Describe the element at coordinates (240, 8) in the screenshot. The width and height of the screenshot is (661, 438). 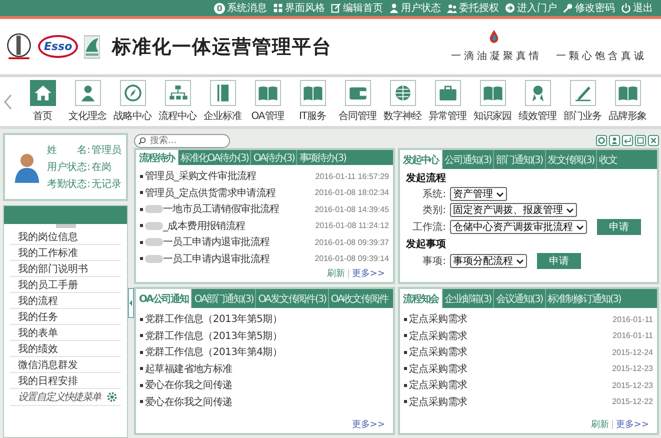
I see `toolbar-link: 0 系统消息` at that location.